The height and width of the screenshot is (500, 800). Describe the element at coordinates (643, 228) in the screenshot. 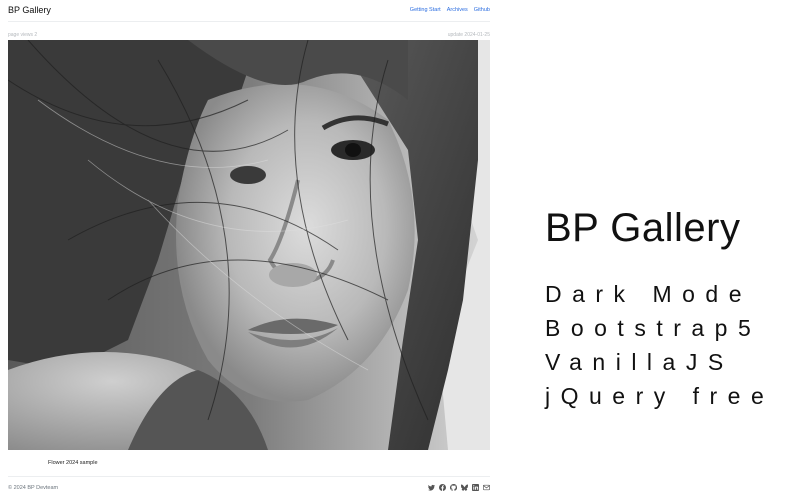

I see `promo-title: BP Gallery` at that location.